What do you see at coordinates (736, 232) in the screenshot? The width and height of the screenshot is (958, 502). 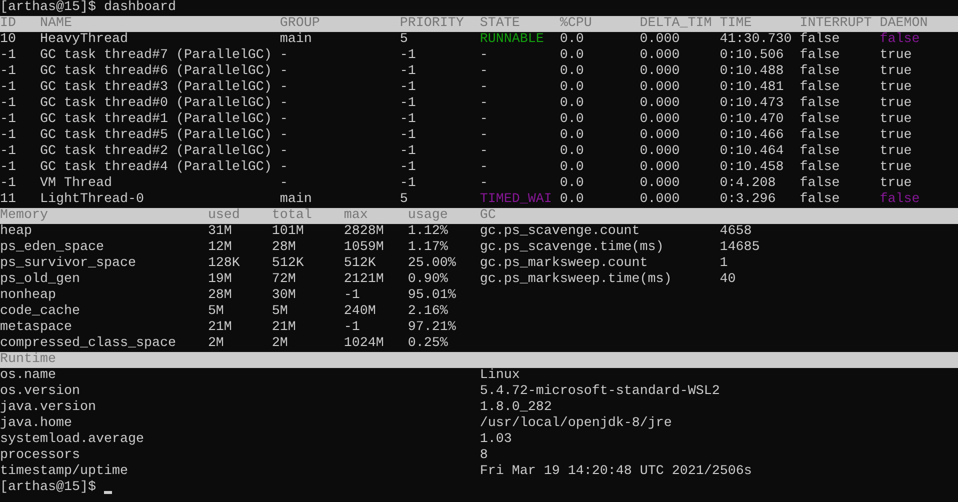 I see `table-cell: 4658` at bounding box center [736, 232].